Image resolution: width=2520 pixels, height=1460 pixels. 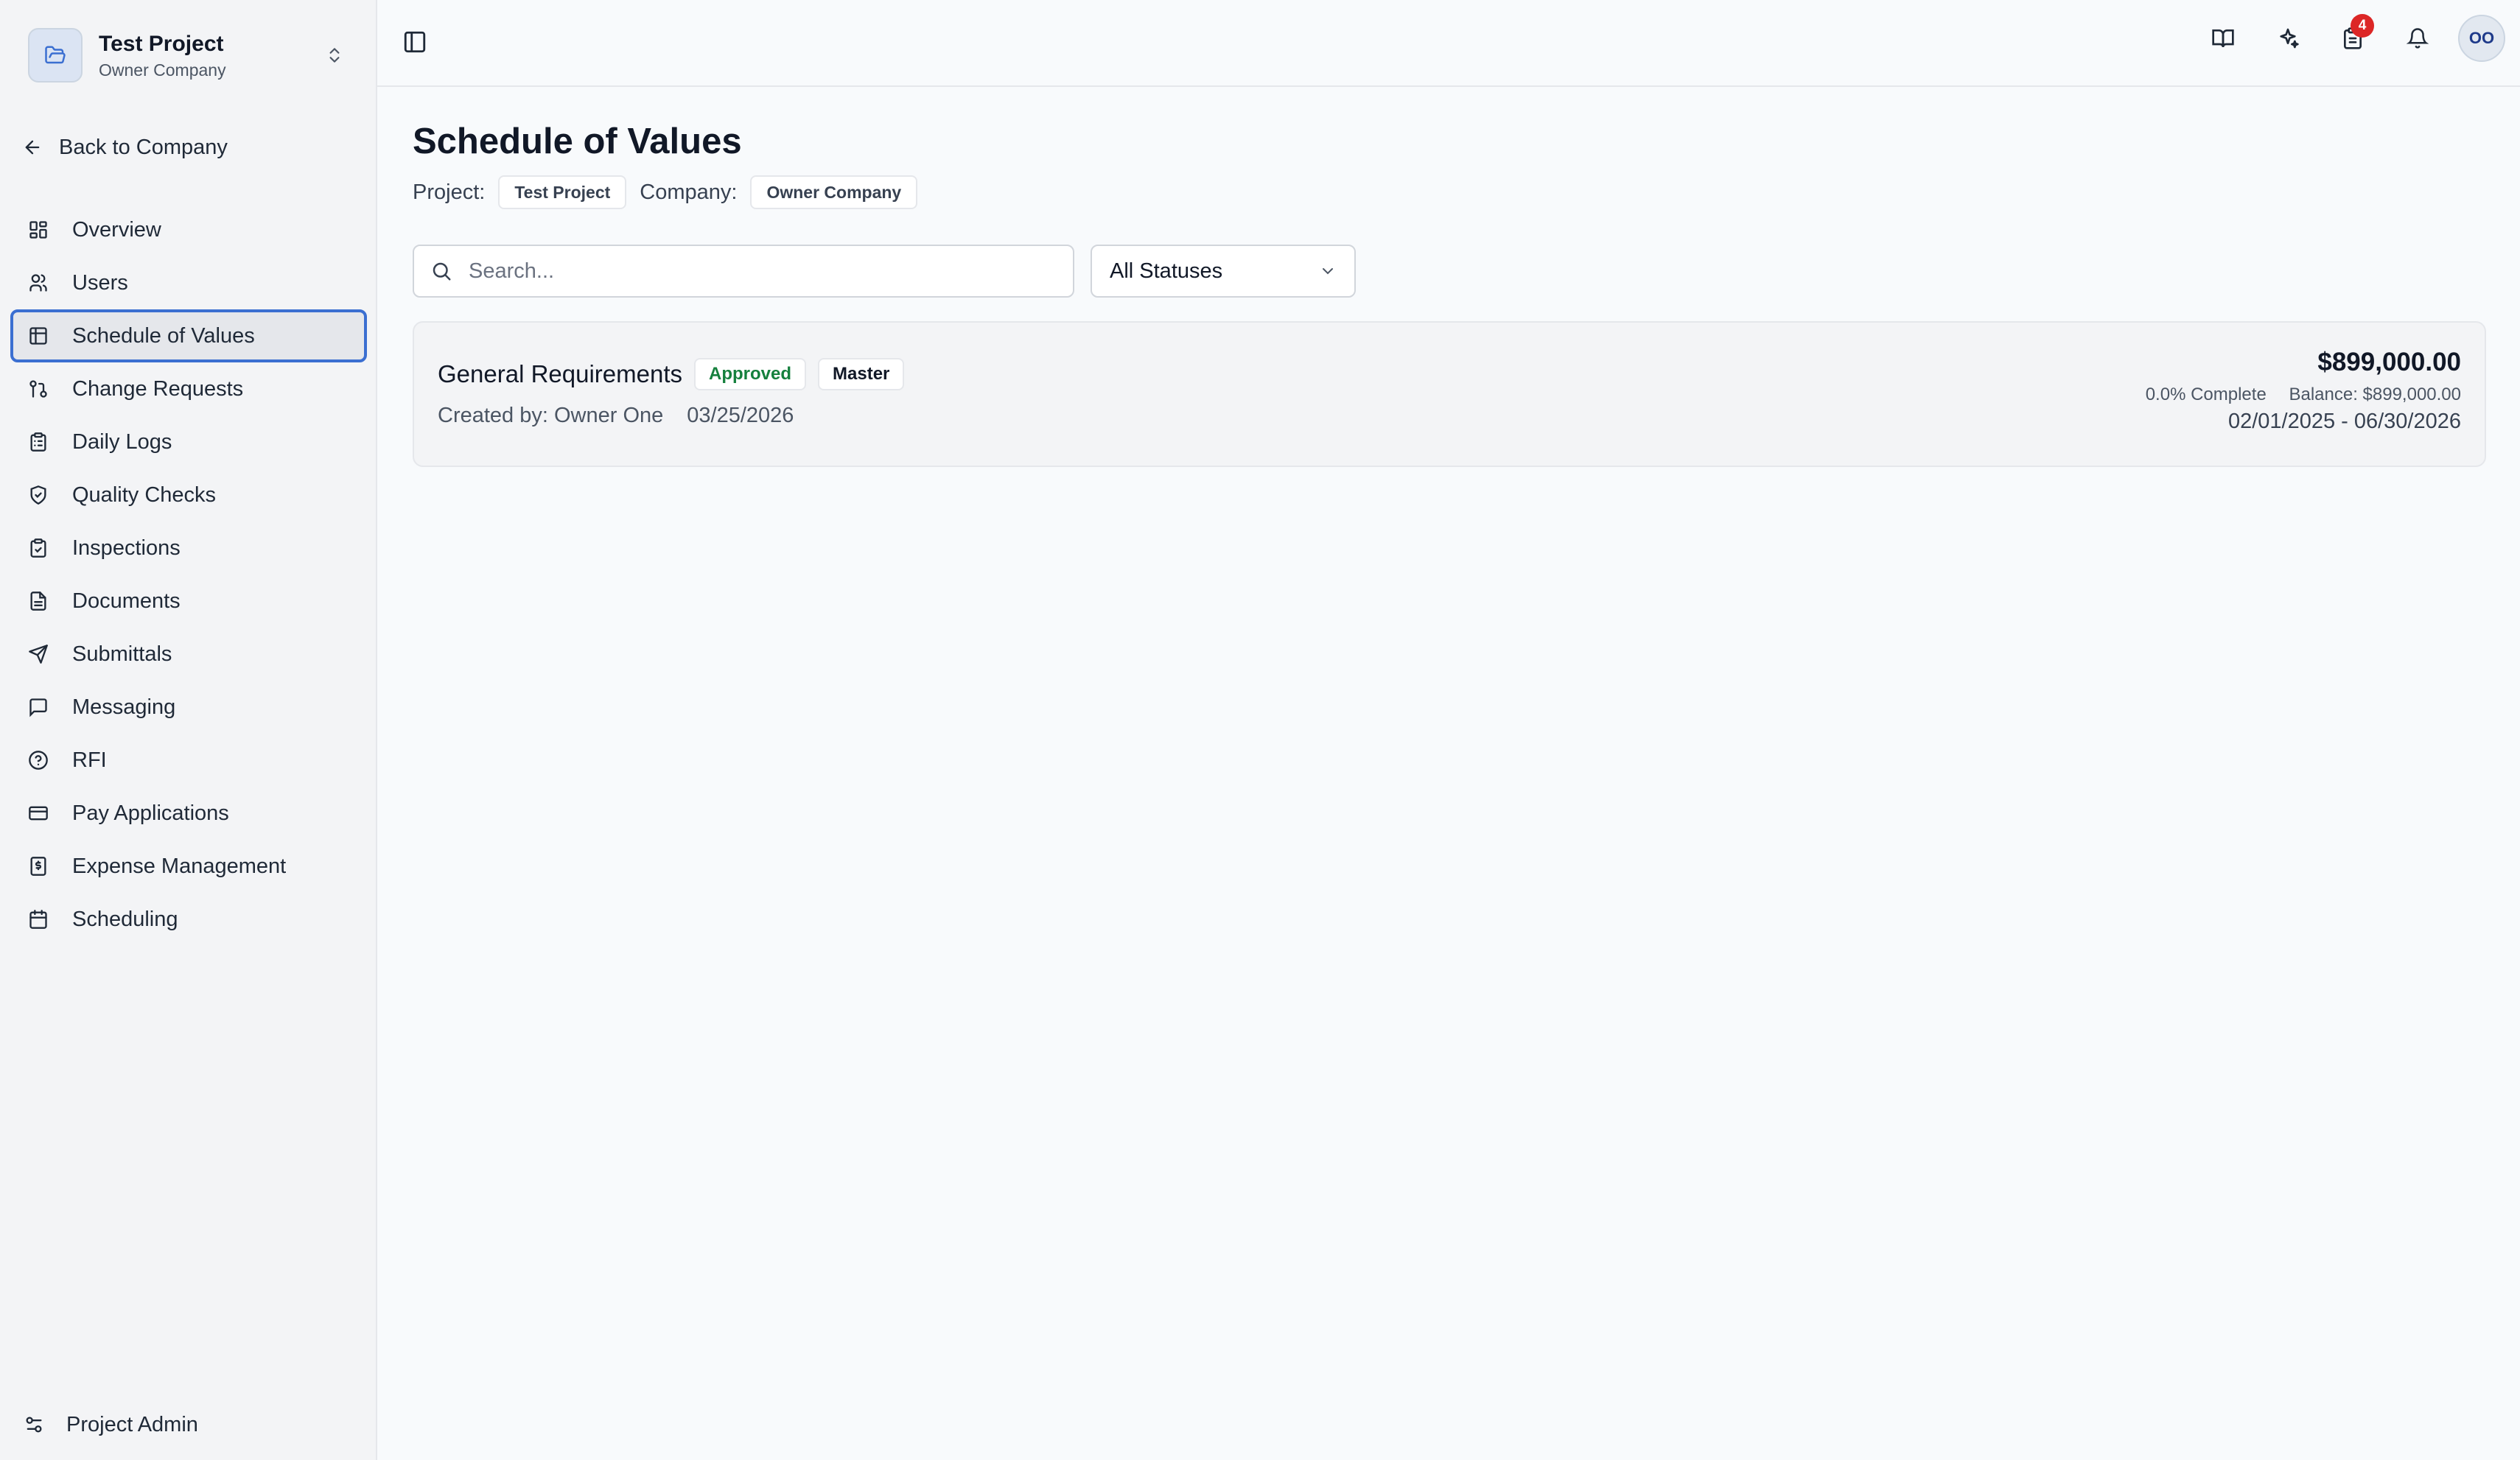 I want to click on message-square-icon, so click(x=38, y=707).